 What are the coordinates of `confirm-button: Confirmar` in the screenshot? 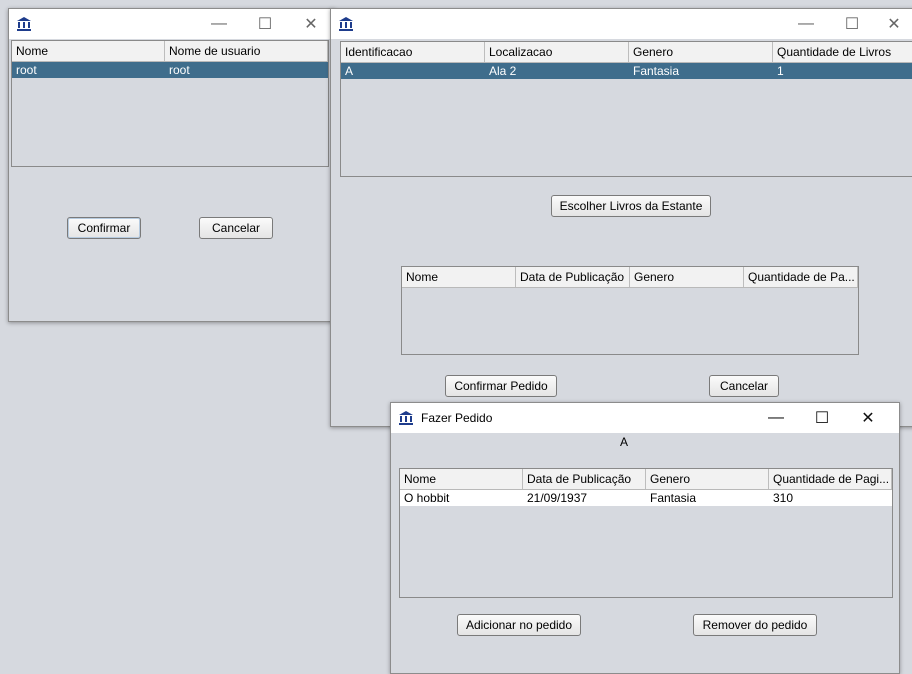 It's located at (104, 228).